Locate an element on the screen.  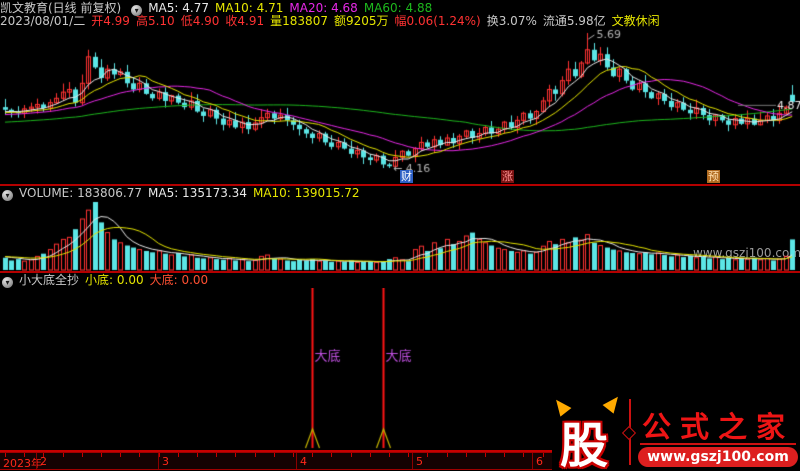
indicator-legend: 小大底全抄 小底: 0.00 大底: 0.00 is located at coordinates (116, 280).